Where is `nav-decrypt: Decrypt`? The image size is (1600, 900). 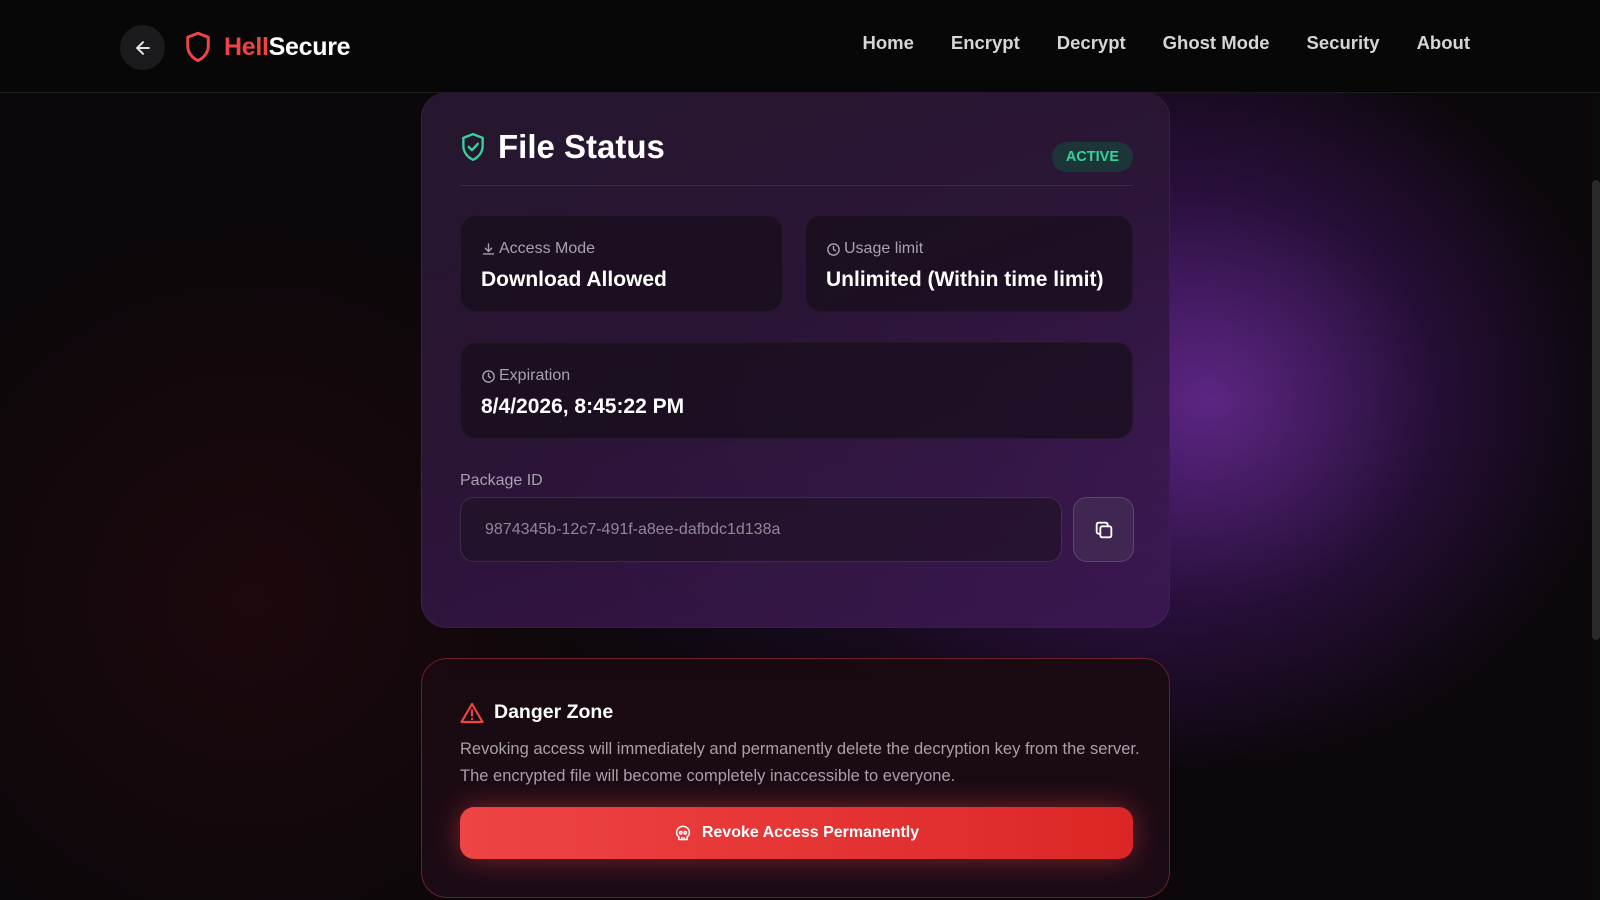 nav-decrypt: Decrypt is located at coordinates (1091, 43).